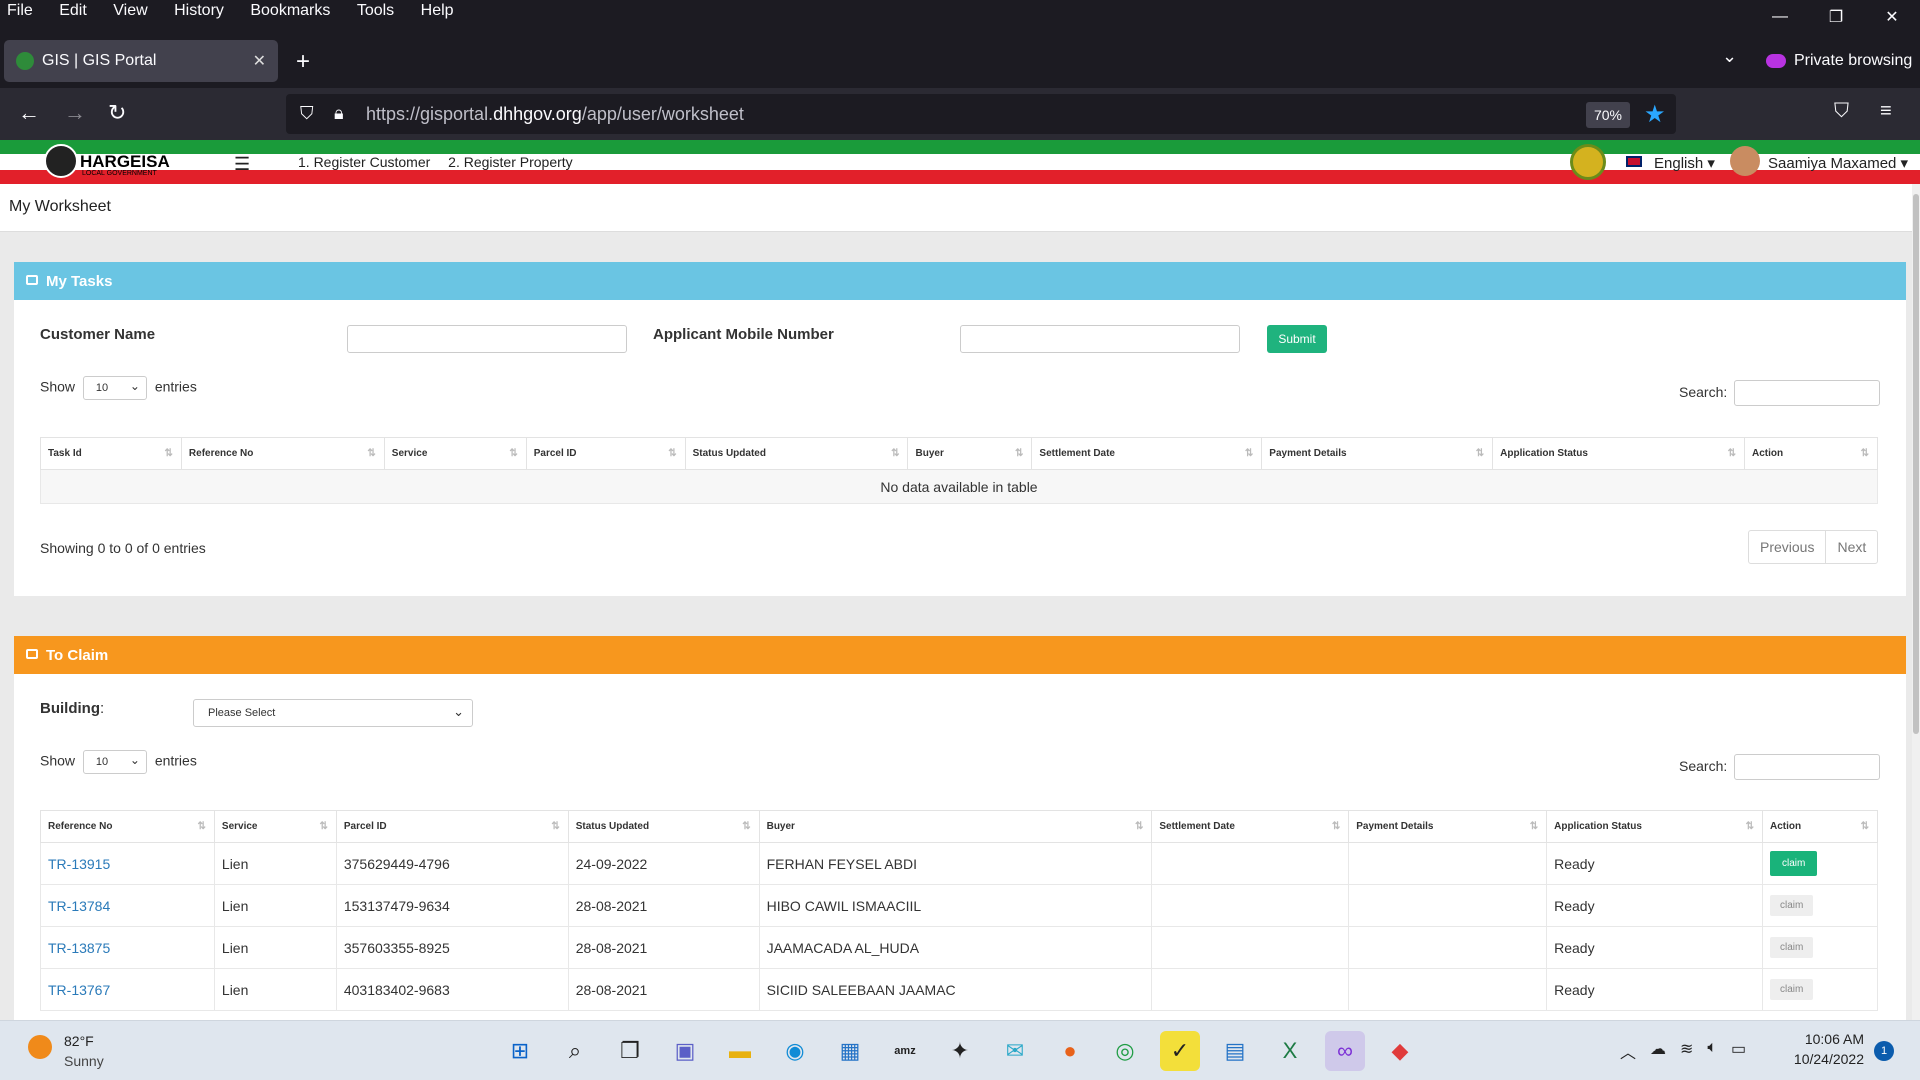 This screenshot has height=1080, width=1920. I want to click on hargeisa-logo-icon, so click(61, 161).